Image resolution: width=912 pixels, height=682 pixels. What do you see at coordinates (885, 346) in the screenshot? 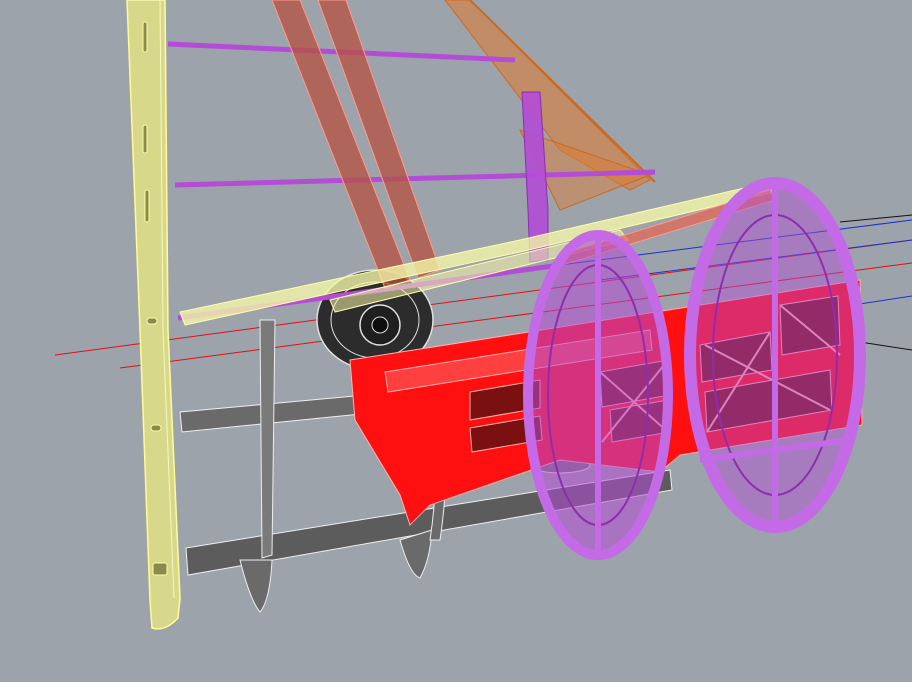
I see `z-axis-line` at bounding box center [885, 346].